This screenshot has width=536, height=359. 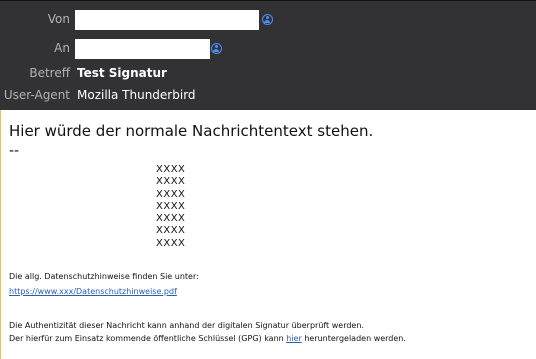 What do you see at coordinates (294, 338) in the screenshot?
I see `gpg-key-link: hier` at bounding box center [294, 338].